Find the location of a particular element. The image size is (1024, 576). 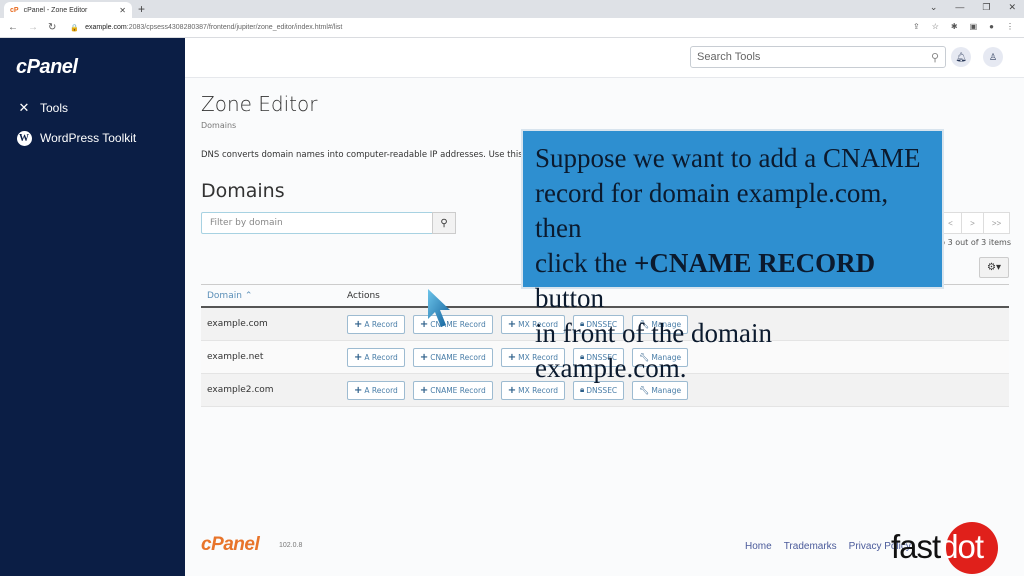

new-tab-button: + is located at coordinates (141, 9).